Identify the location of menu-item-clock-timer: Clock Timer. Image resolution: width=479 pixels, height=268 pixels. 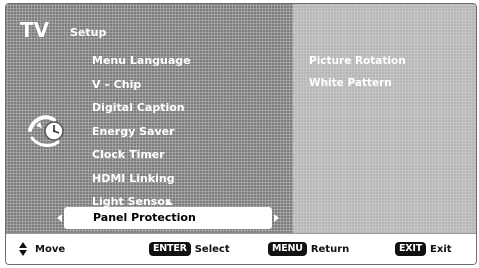
(141, 155).